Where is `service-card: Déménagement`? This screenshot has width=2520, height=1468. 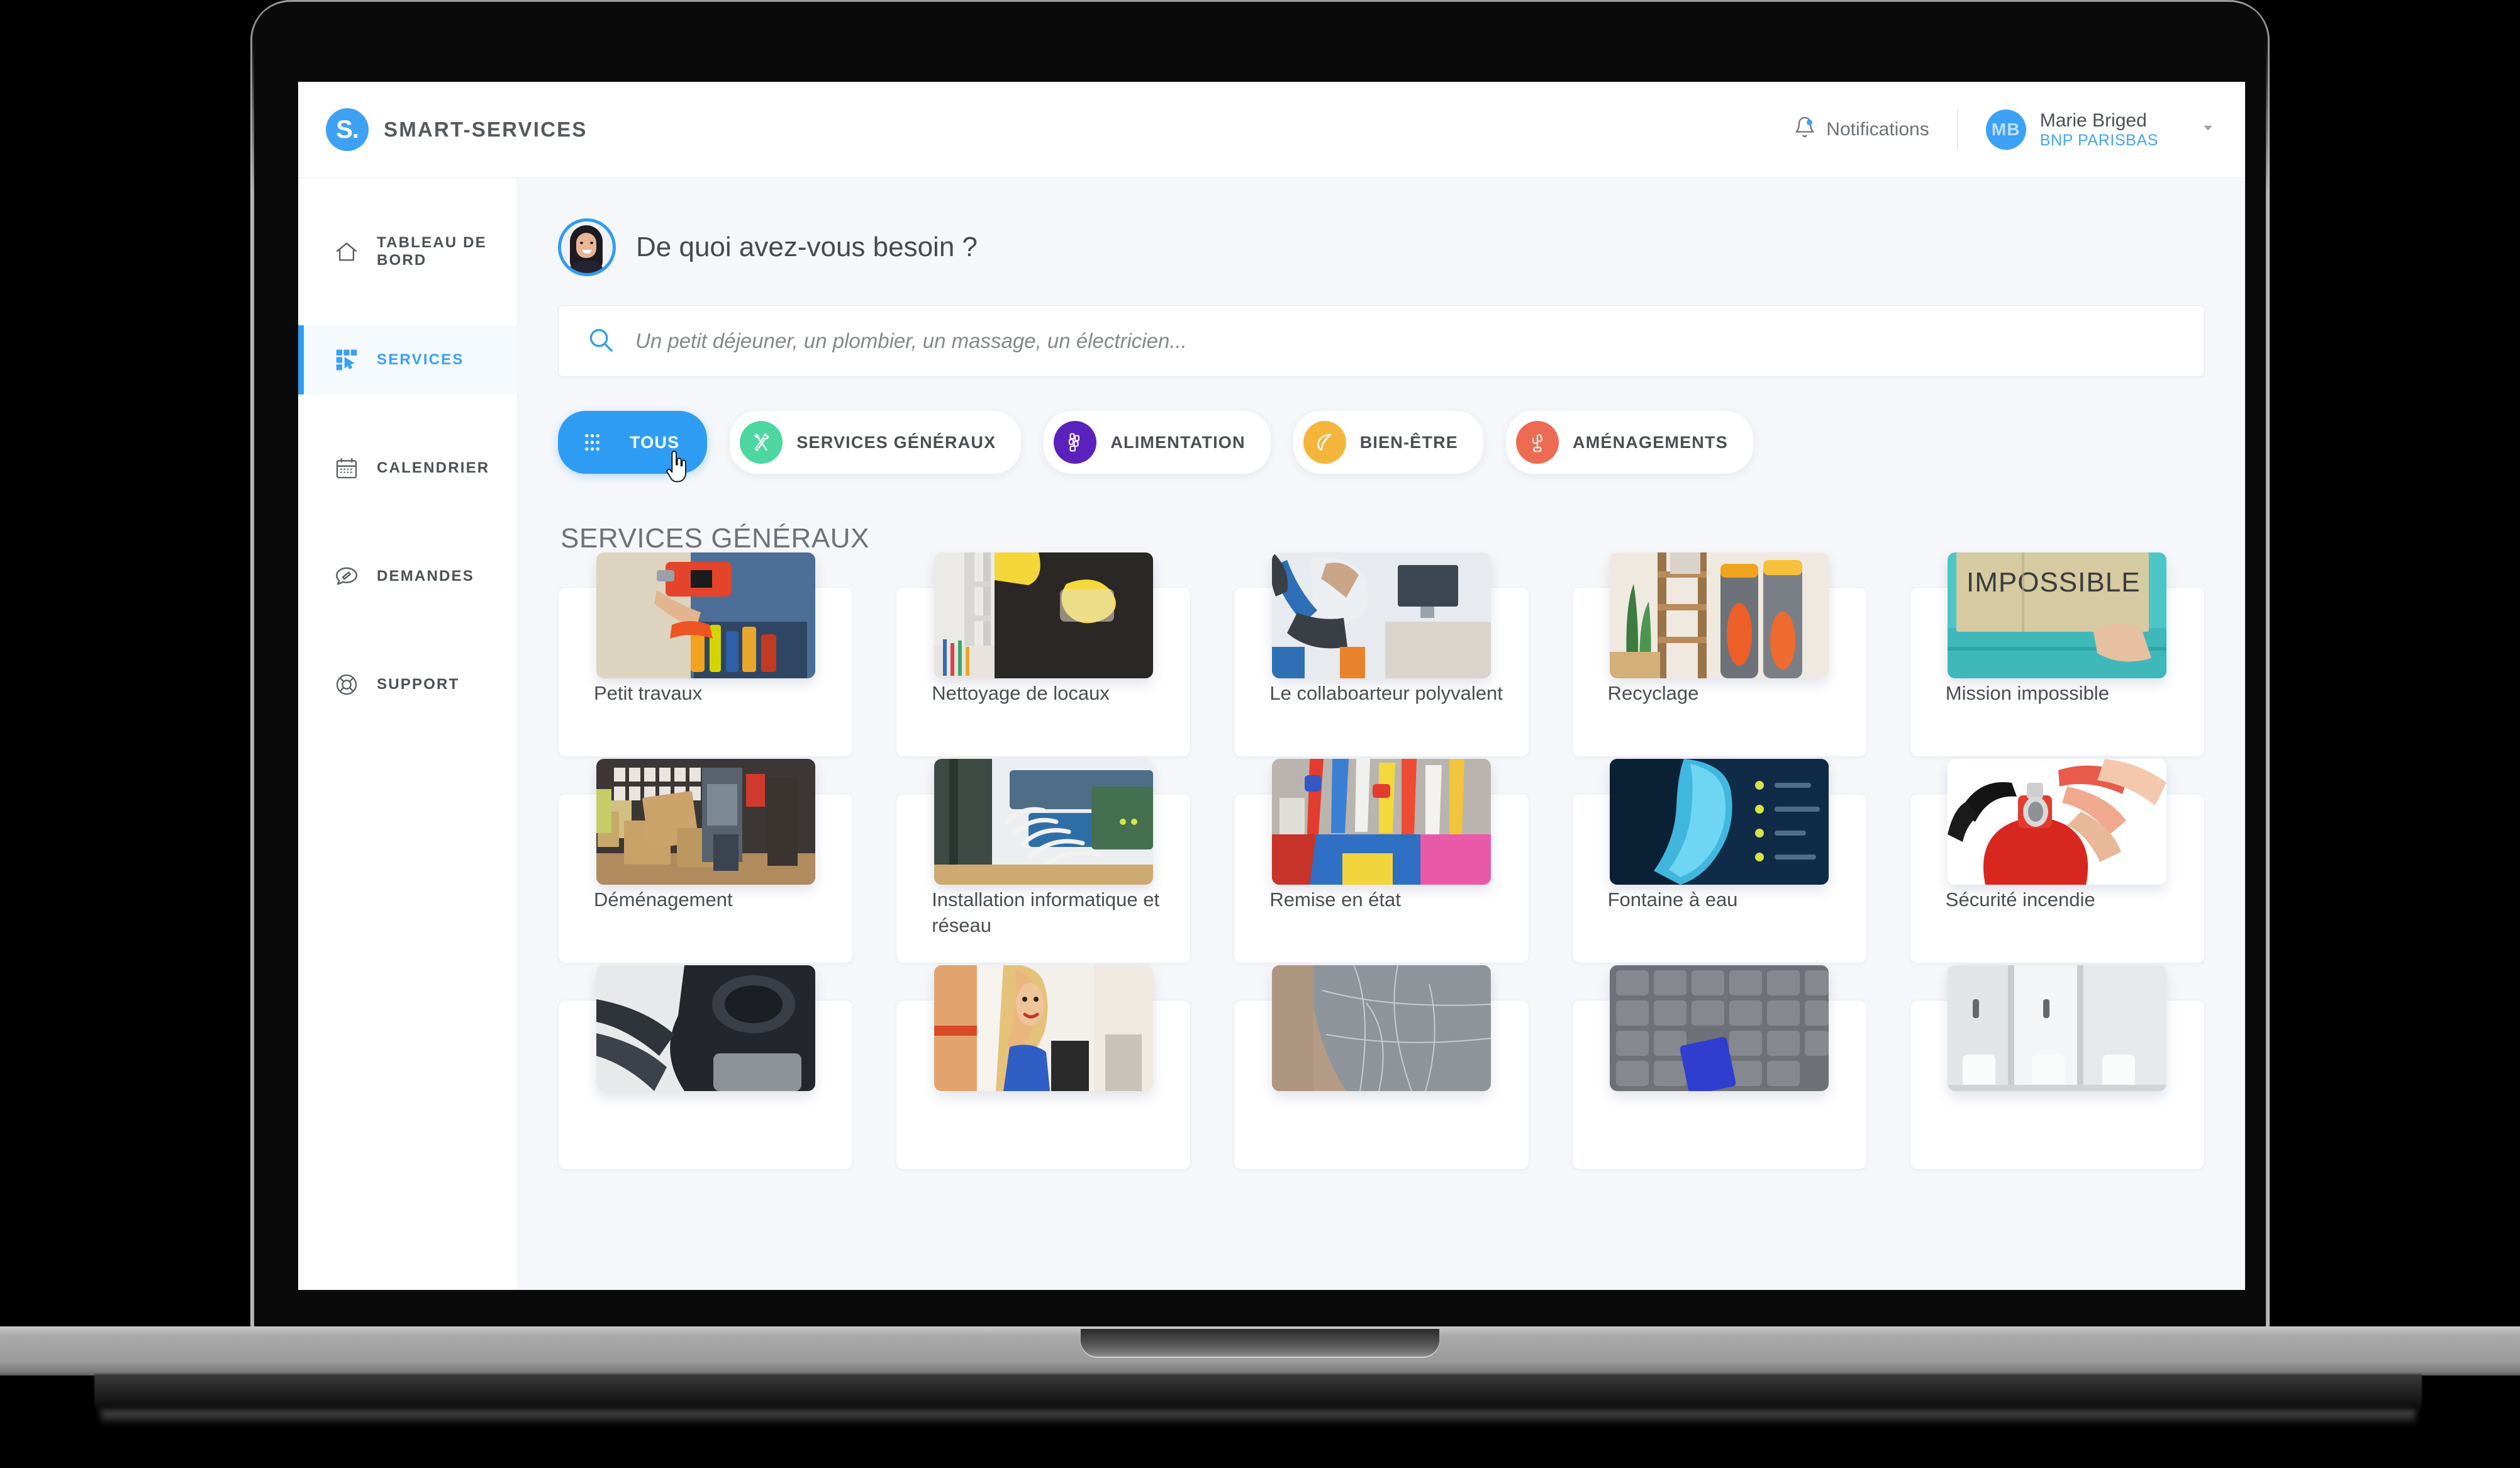 service-card: Déménagement is located at coordinates (706, 861).